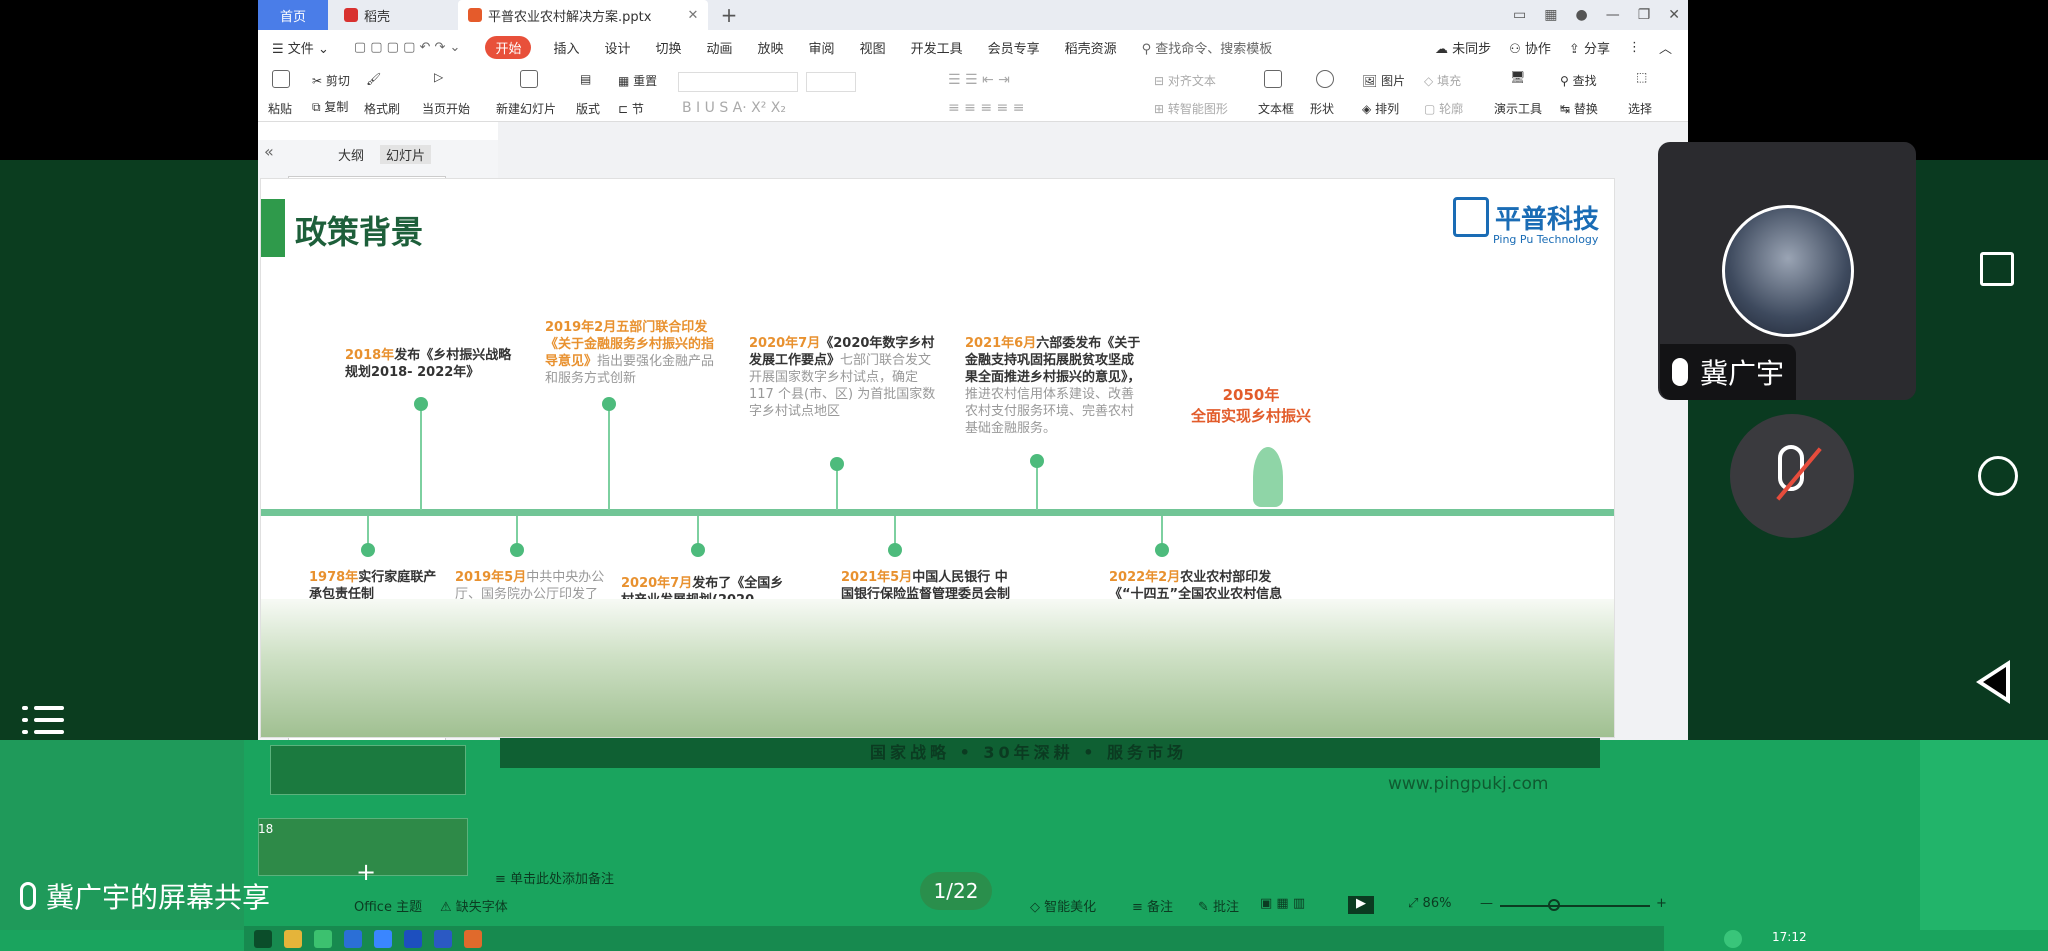  Describe the element at coordinates (1554, 905) in the screenshot. I see `zoom-slider-handle` at that location.